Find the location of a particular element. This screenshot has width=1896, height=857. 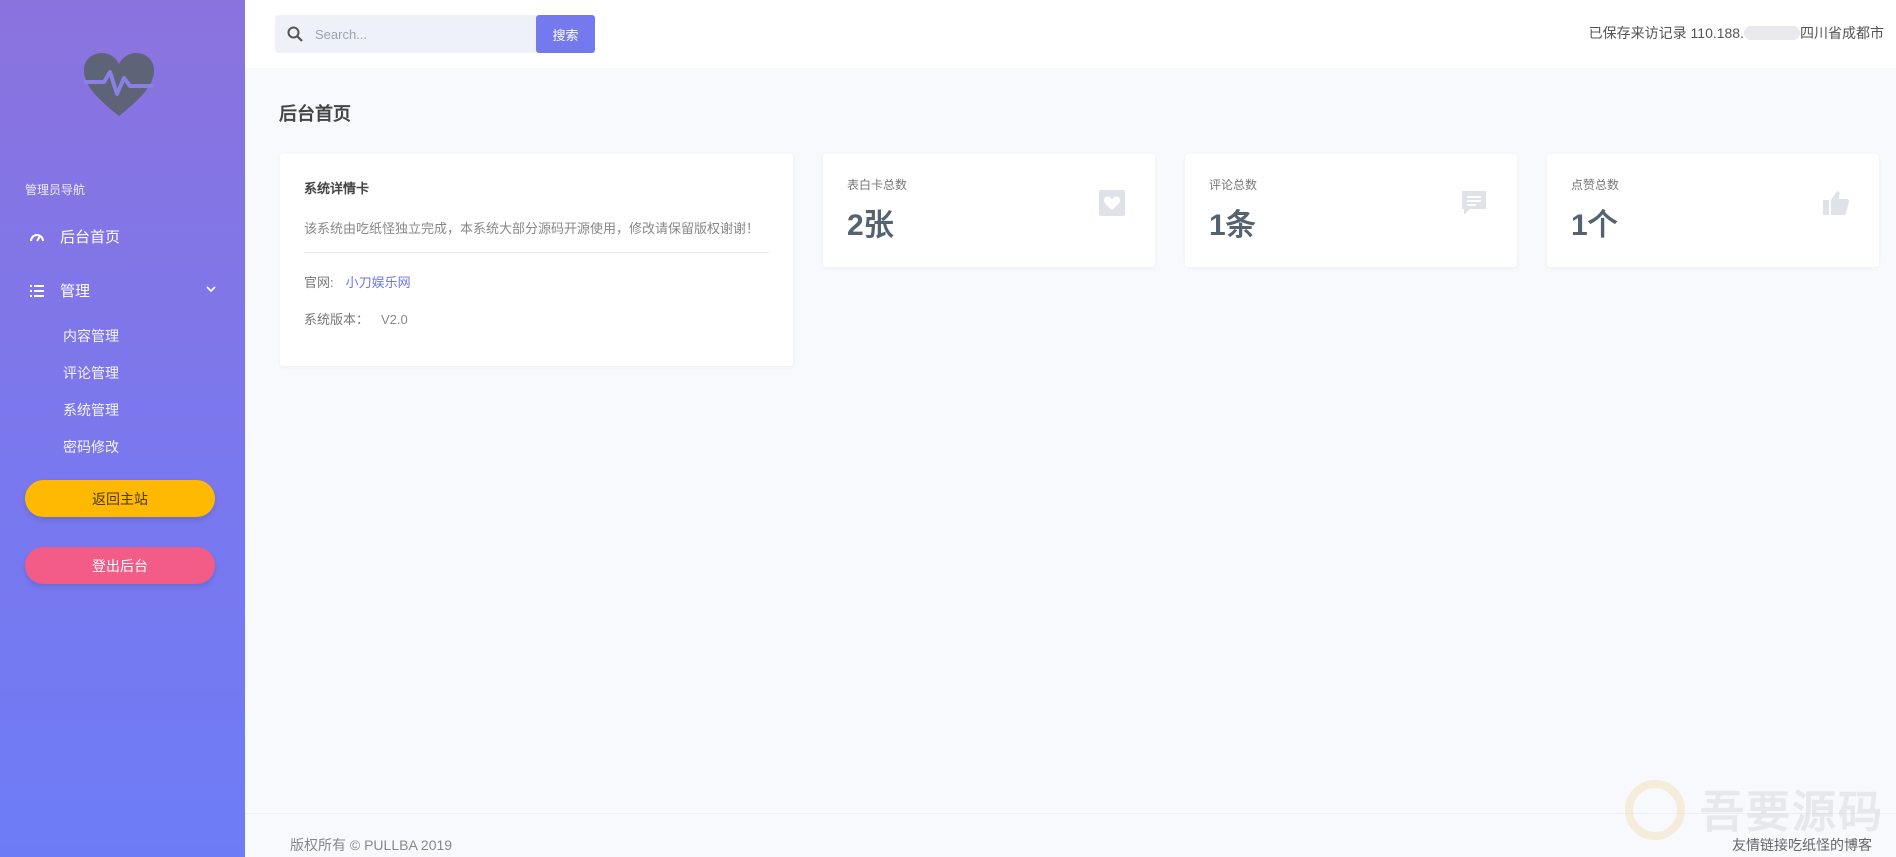

speedometer-icon is located at coordinates (37, 237).